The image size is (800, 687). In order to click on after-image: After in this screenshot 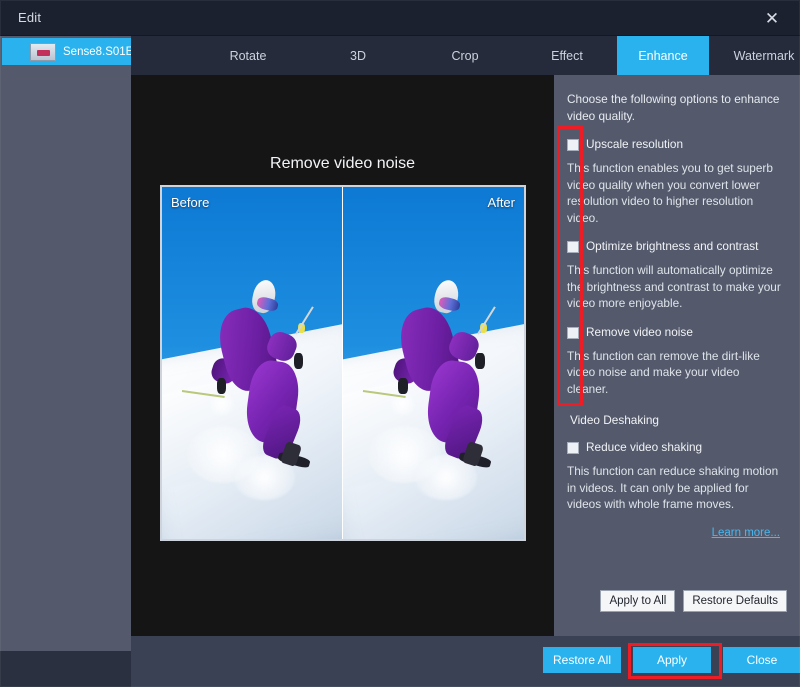, I will do `click(433, 363)`.